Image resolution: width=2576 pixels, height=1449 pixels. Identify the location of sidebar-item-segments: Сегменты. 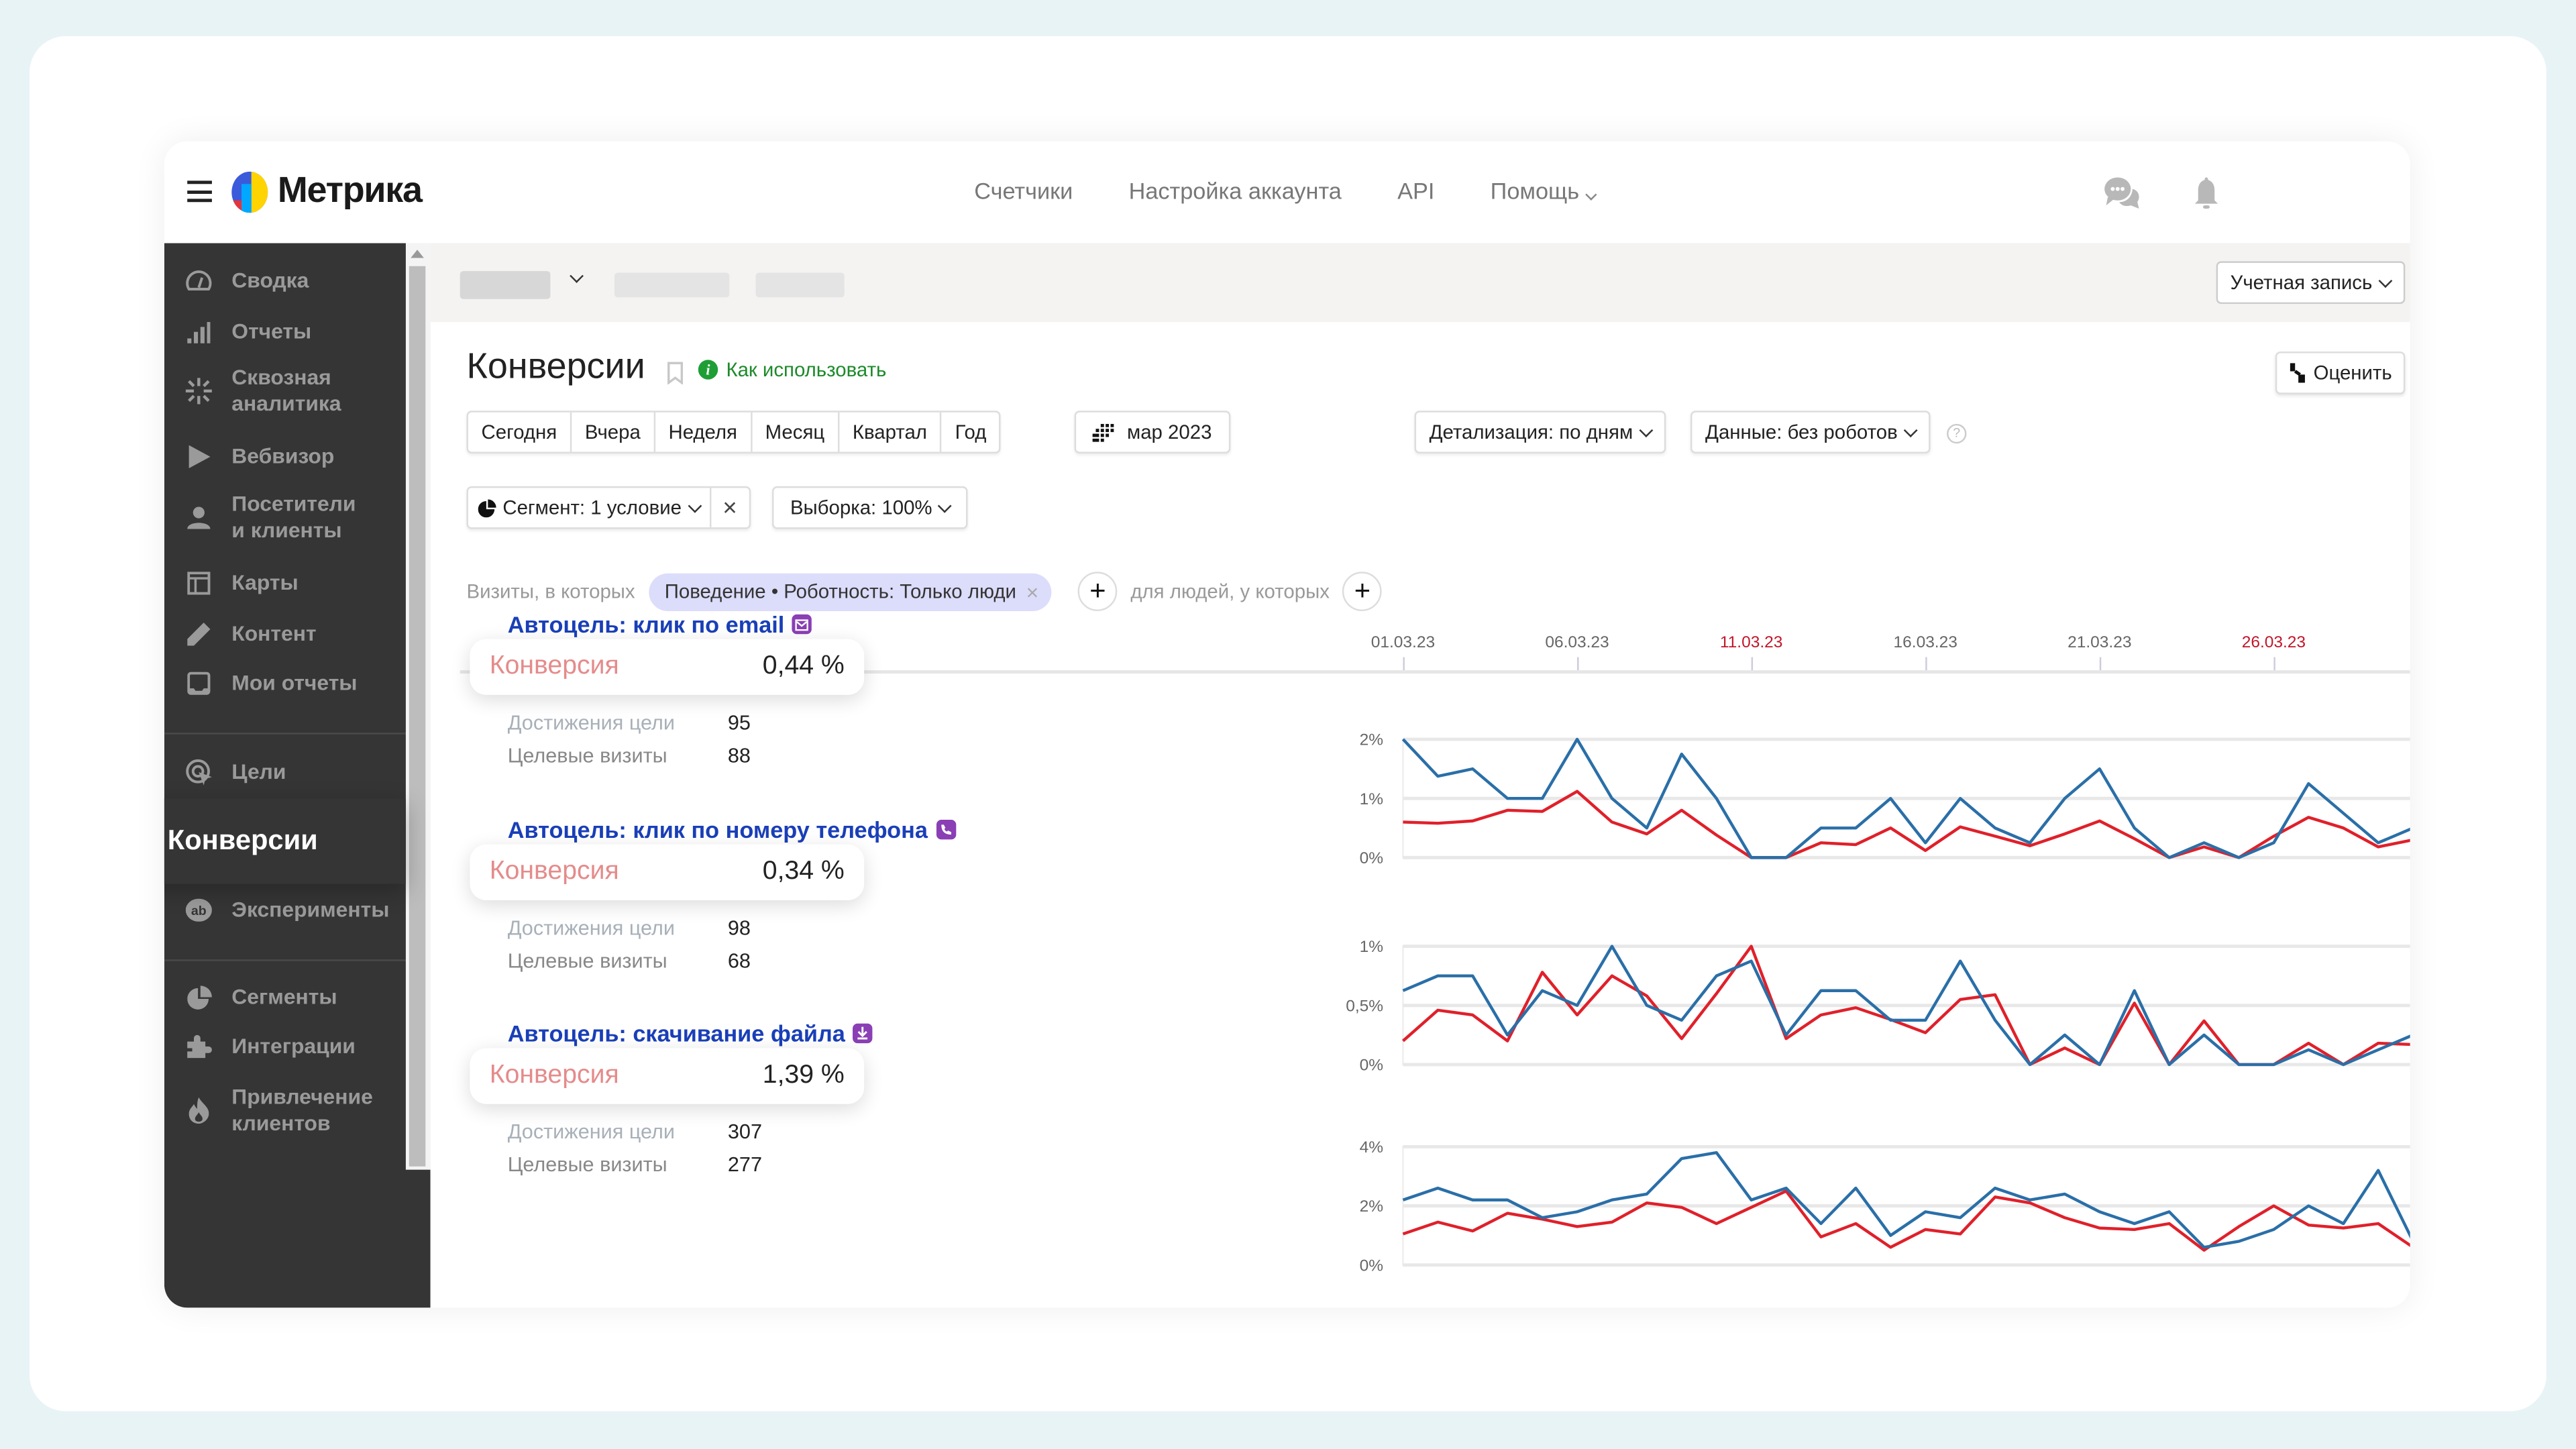
(260, 997).